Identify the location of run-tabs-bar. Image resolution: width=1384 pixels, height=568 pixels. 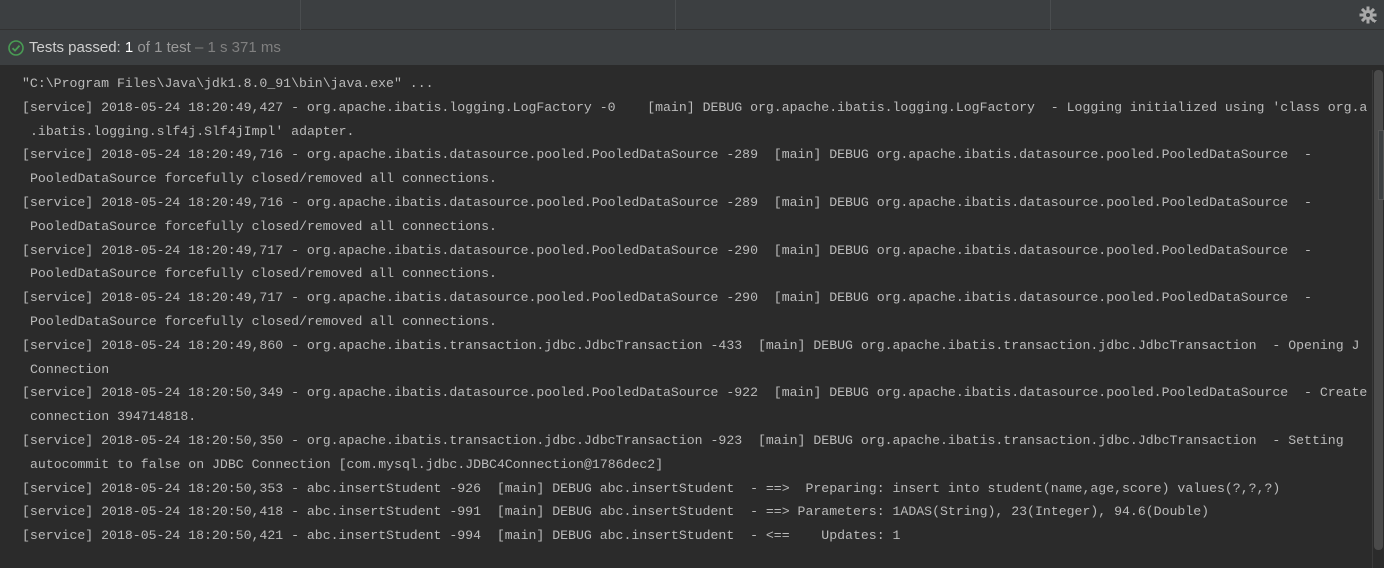
(692, 15).